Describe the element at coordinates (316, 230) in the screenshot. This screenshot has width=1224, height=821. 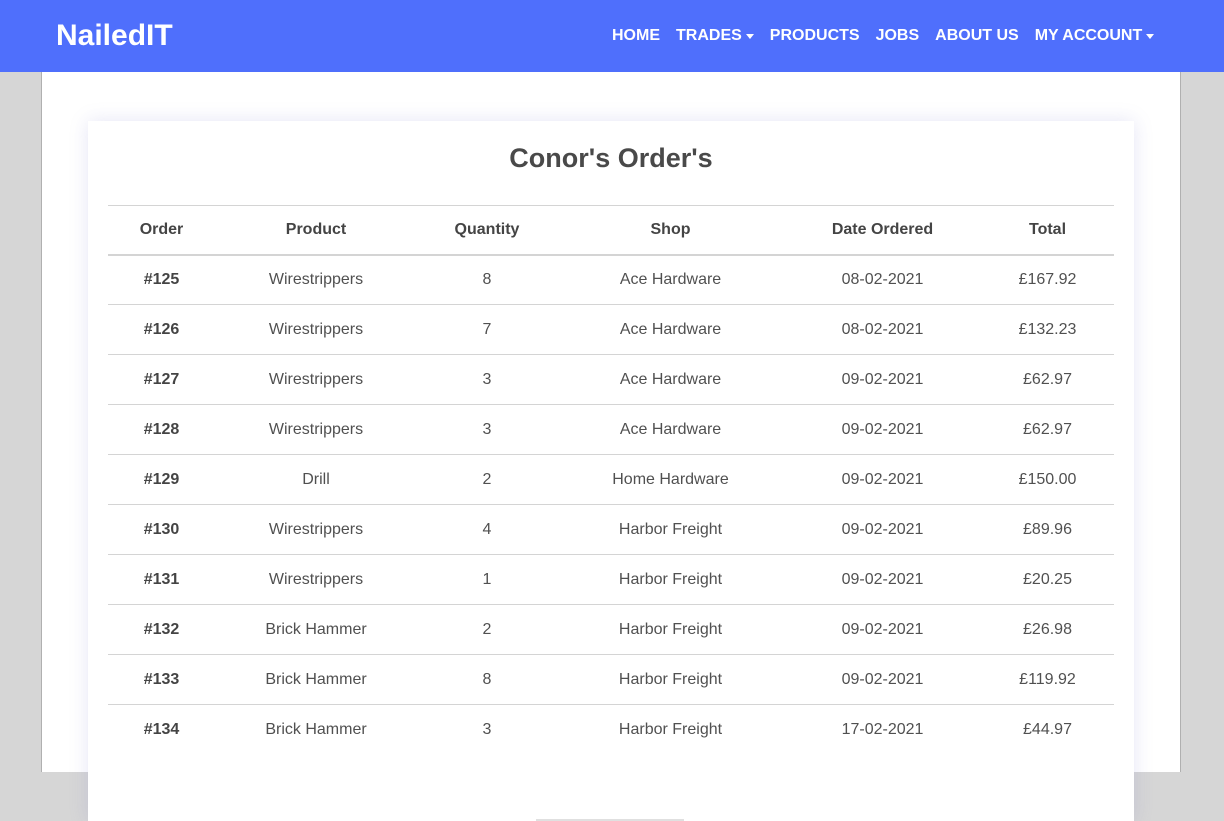
I see `column-header-product: Product` at that location.